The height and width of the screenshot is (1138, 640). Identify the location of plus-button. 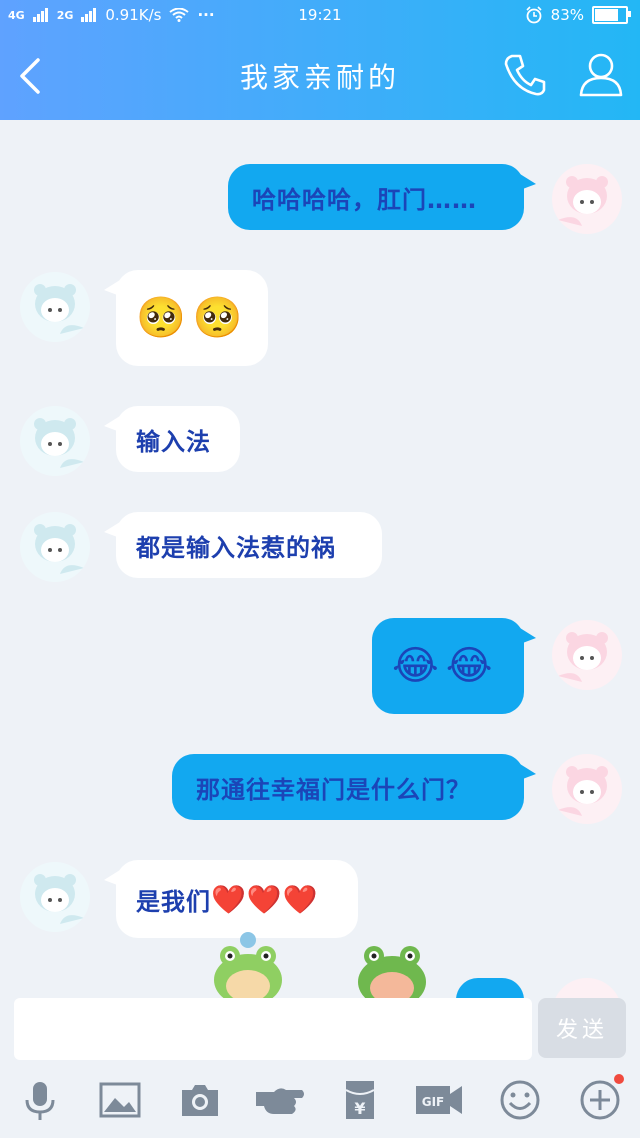
(603, 1100).